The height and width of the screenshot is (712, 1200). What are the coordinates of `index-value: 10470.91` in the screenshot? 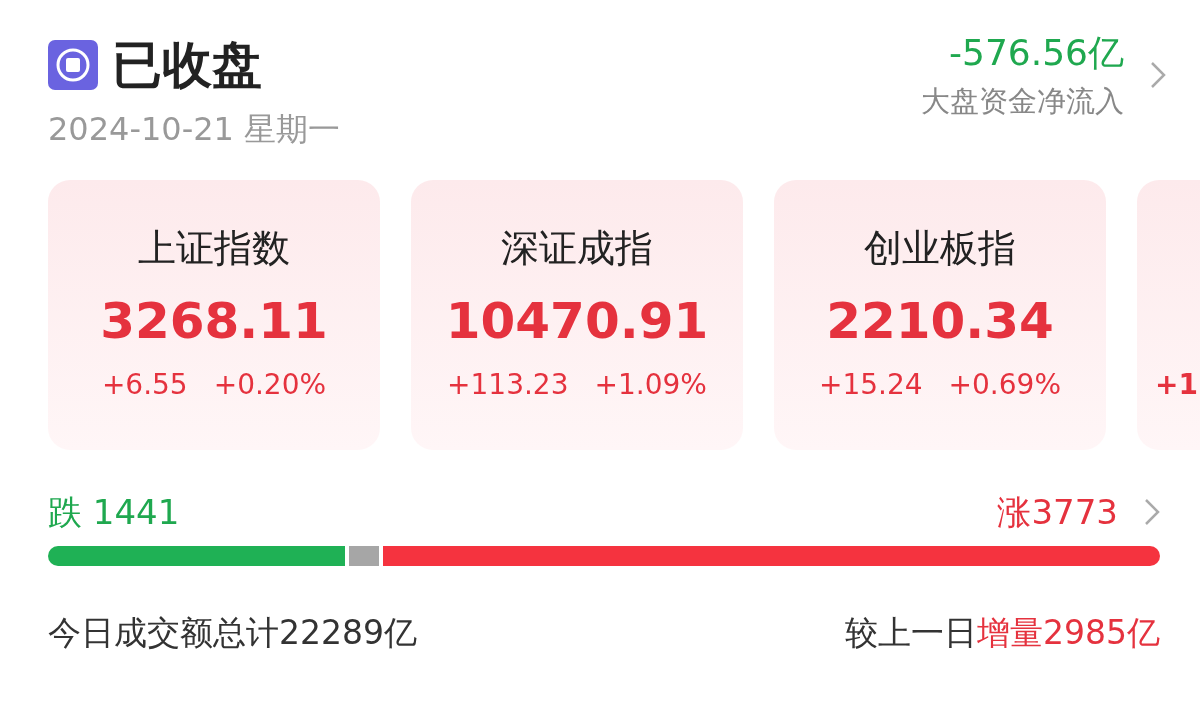 It's located at (577, 321).